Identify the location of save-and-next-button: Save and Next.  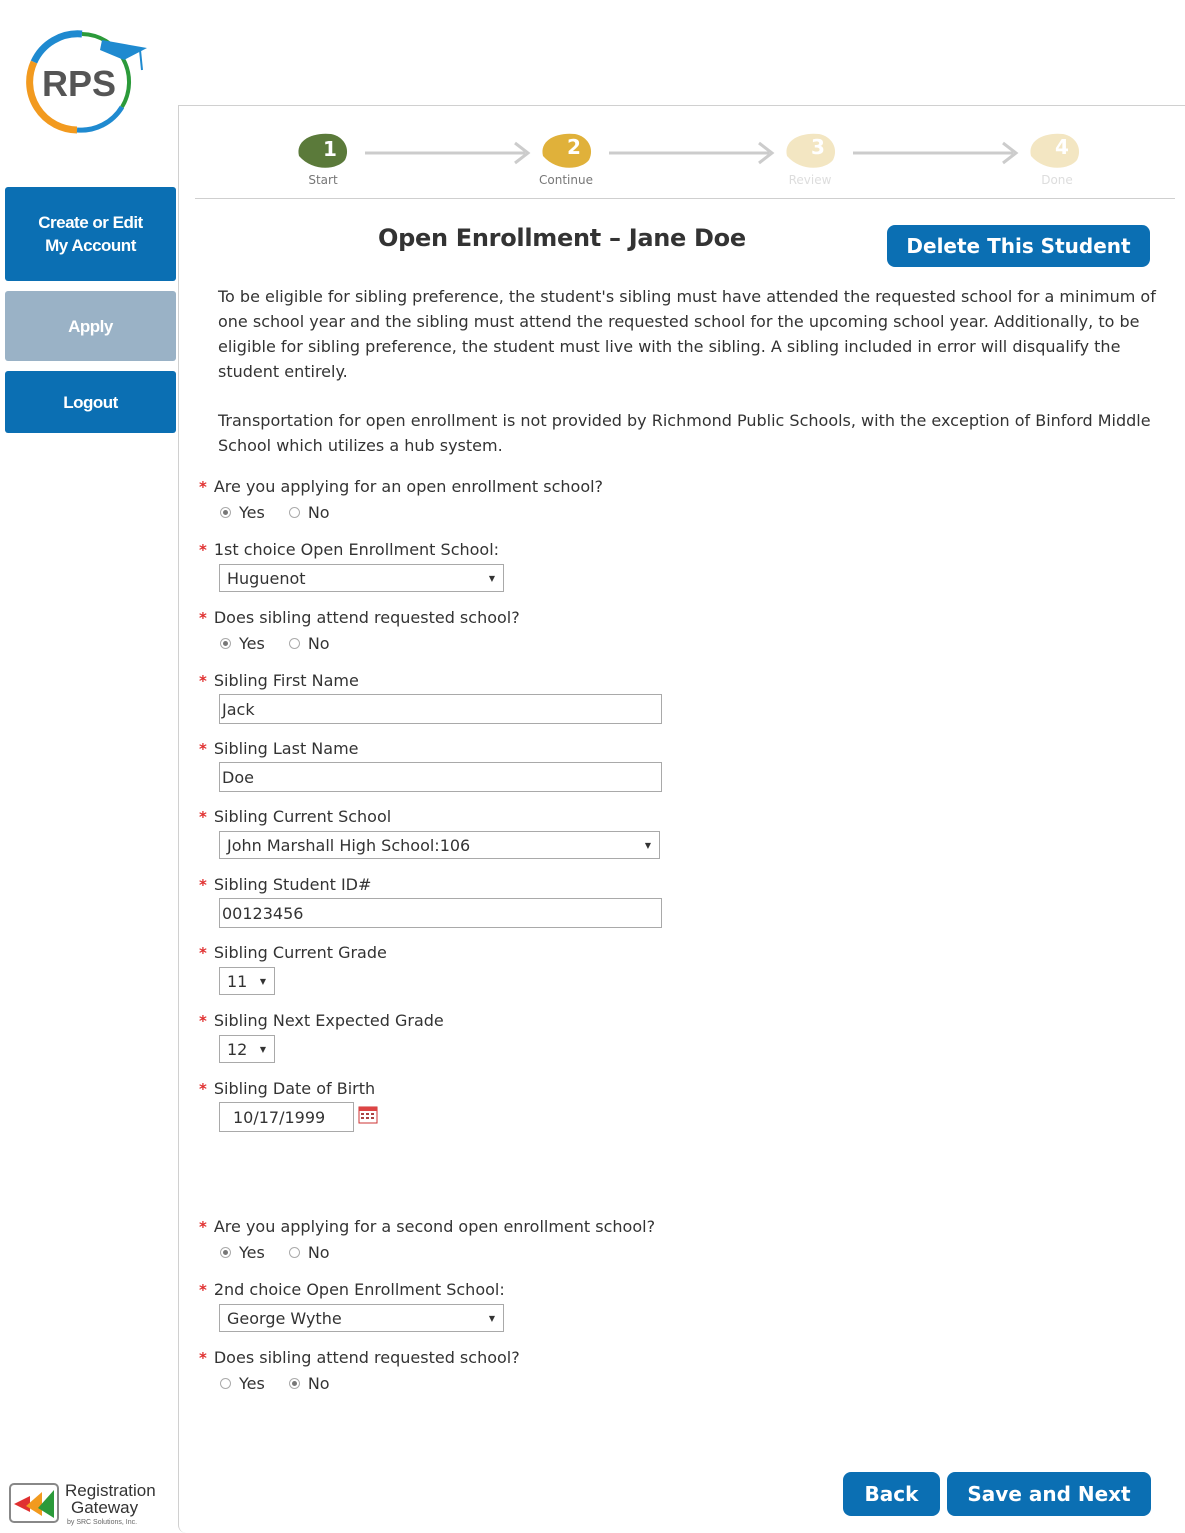
(1049, 1494).